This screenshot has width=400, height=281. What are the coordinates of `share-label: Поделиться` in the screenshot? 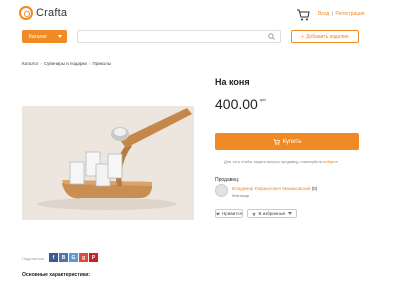 It's located at (33, 258).